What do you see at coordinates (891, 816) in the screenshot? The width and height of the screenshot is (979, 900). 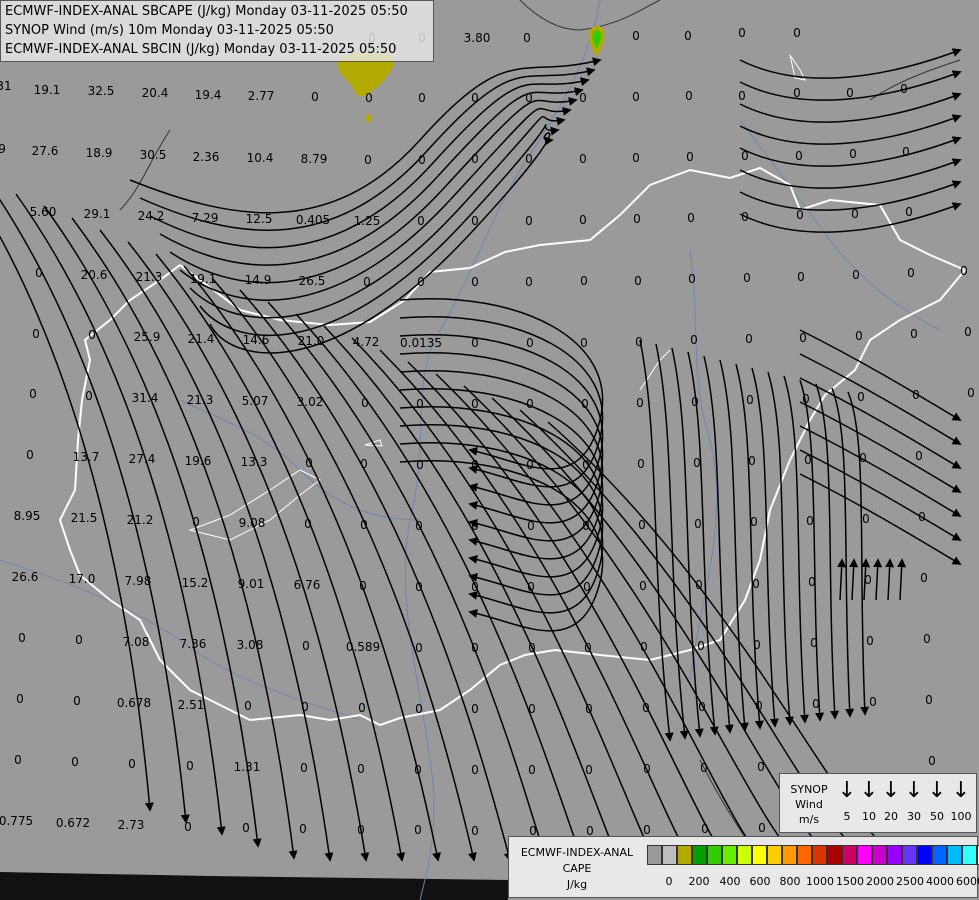 I see `synop-speed-label: 20` at bounding box center [891, 816].